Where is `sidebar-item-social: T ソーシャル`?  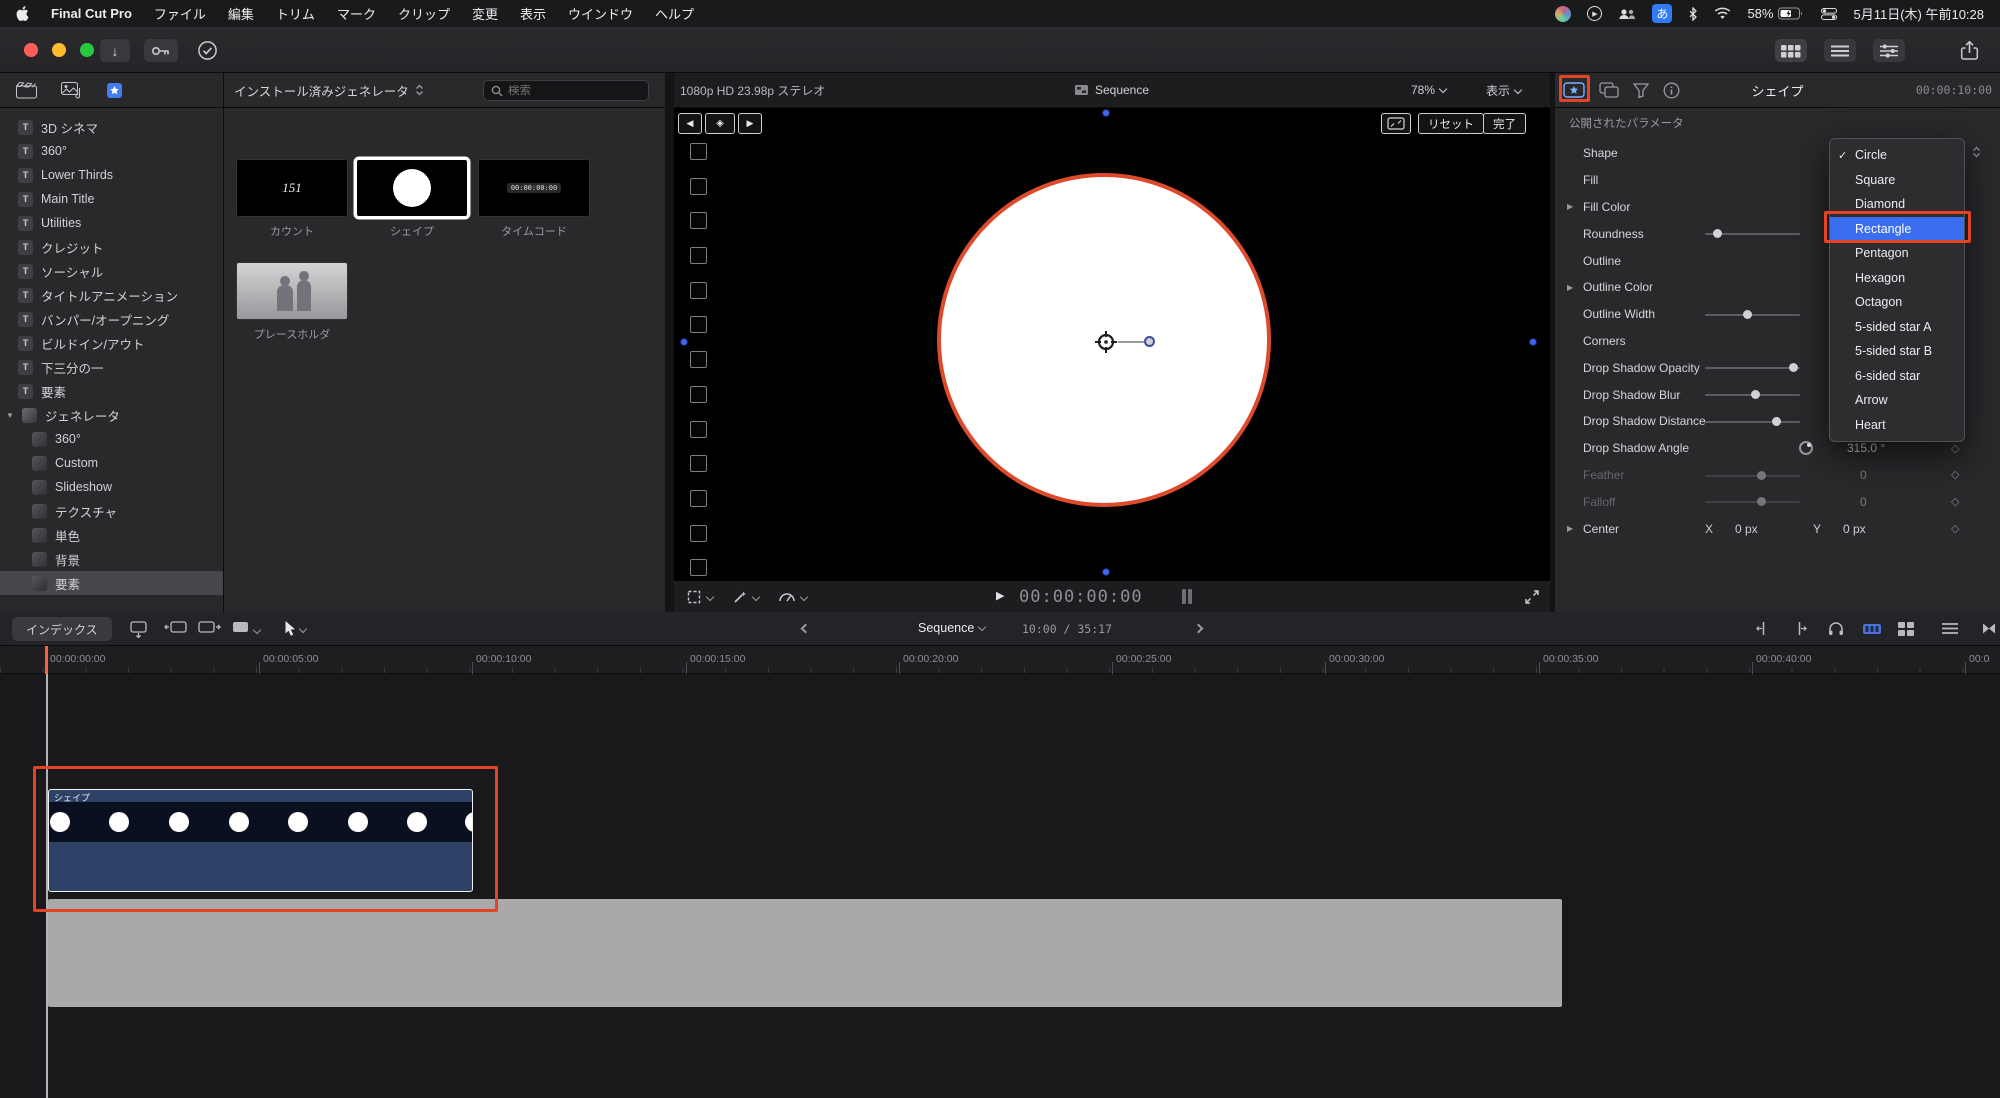
sidebar-item-social: T ソーシャル is located at coordinates (111, 271).